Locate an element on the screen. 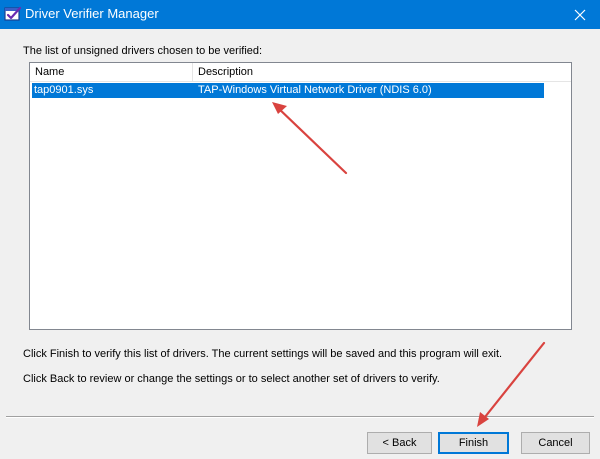 This screenshot has height=459, width=600. column-header-description: Description is located at coordinates (382, 72).